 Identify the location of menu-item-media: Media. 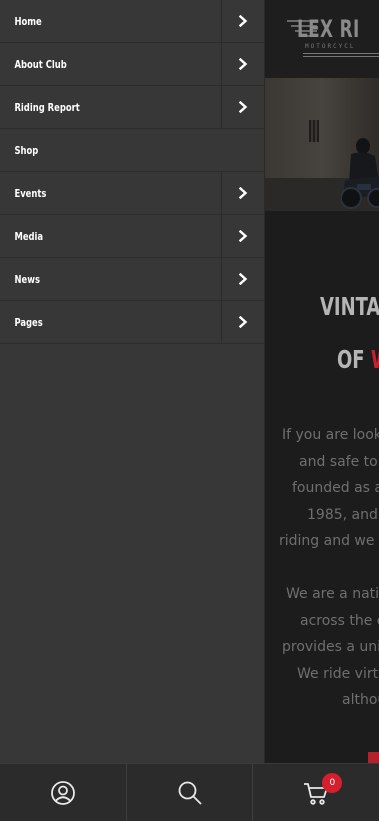
(132, 236).